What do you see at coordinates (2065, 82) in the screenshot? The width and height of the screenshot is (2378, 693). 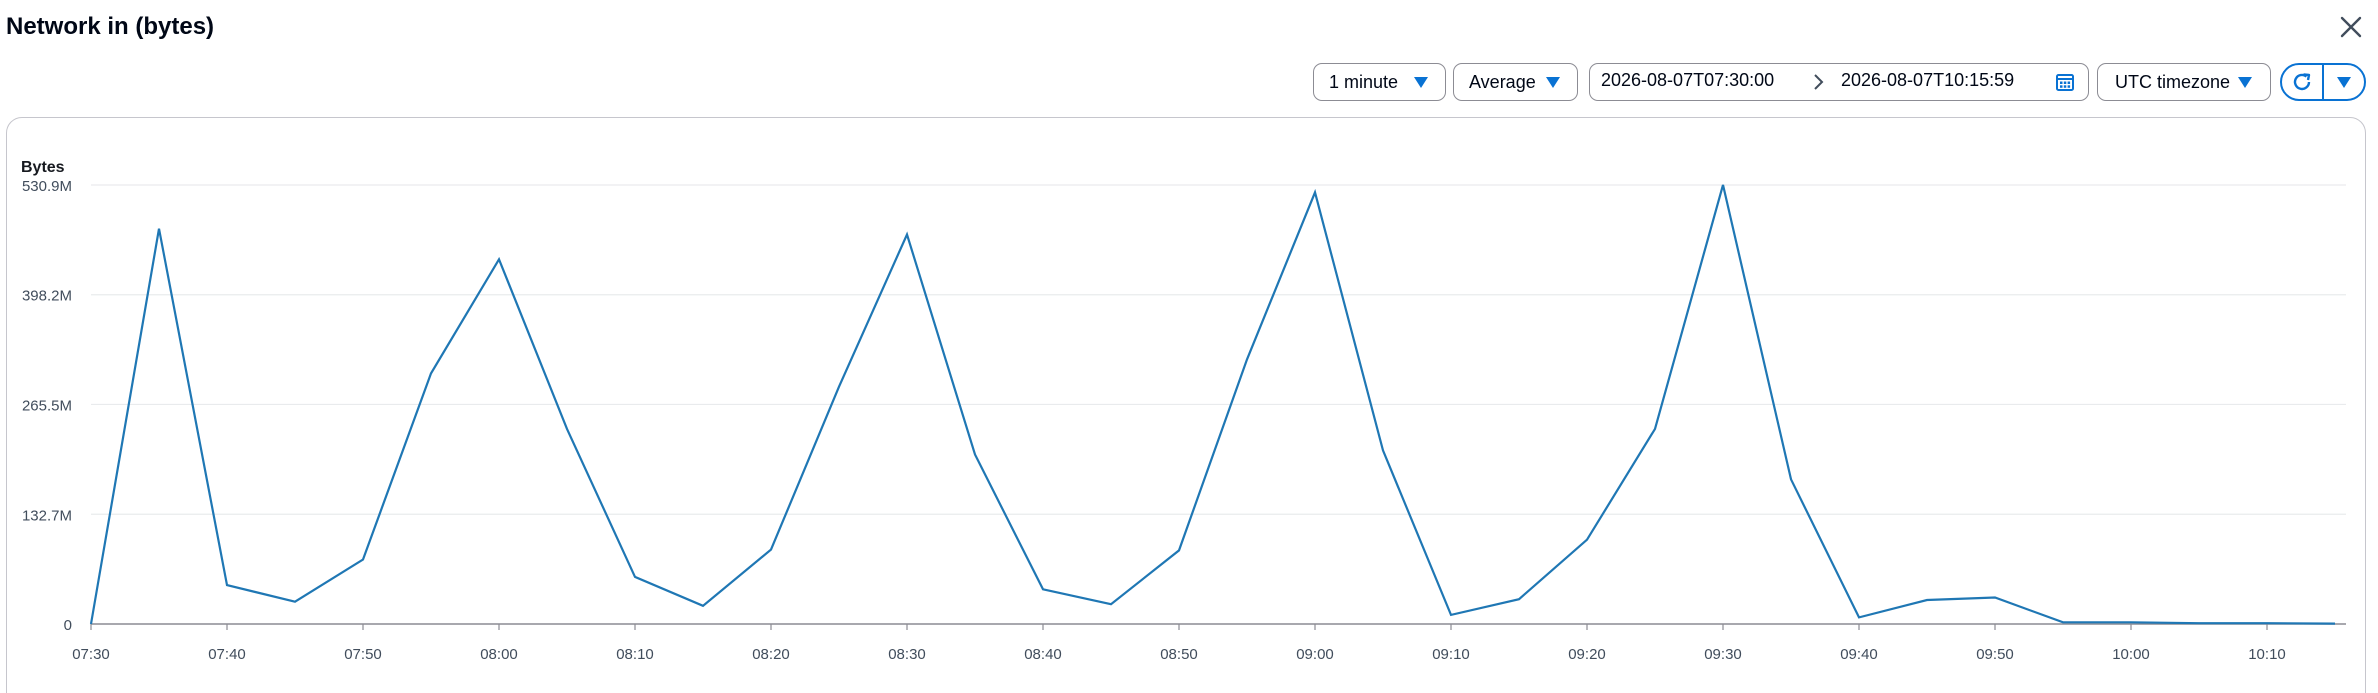 I see `calendar-icon` at bounding box center [2065, 82].